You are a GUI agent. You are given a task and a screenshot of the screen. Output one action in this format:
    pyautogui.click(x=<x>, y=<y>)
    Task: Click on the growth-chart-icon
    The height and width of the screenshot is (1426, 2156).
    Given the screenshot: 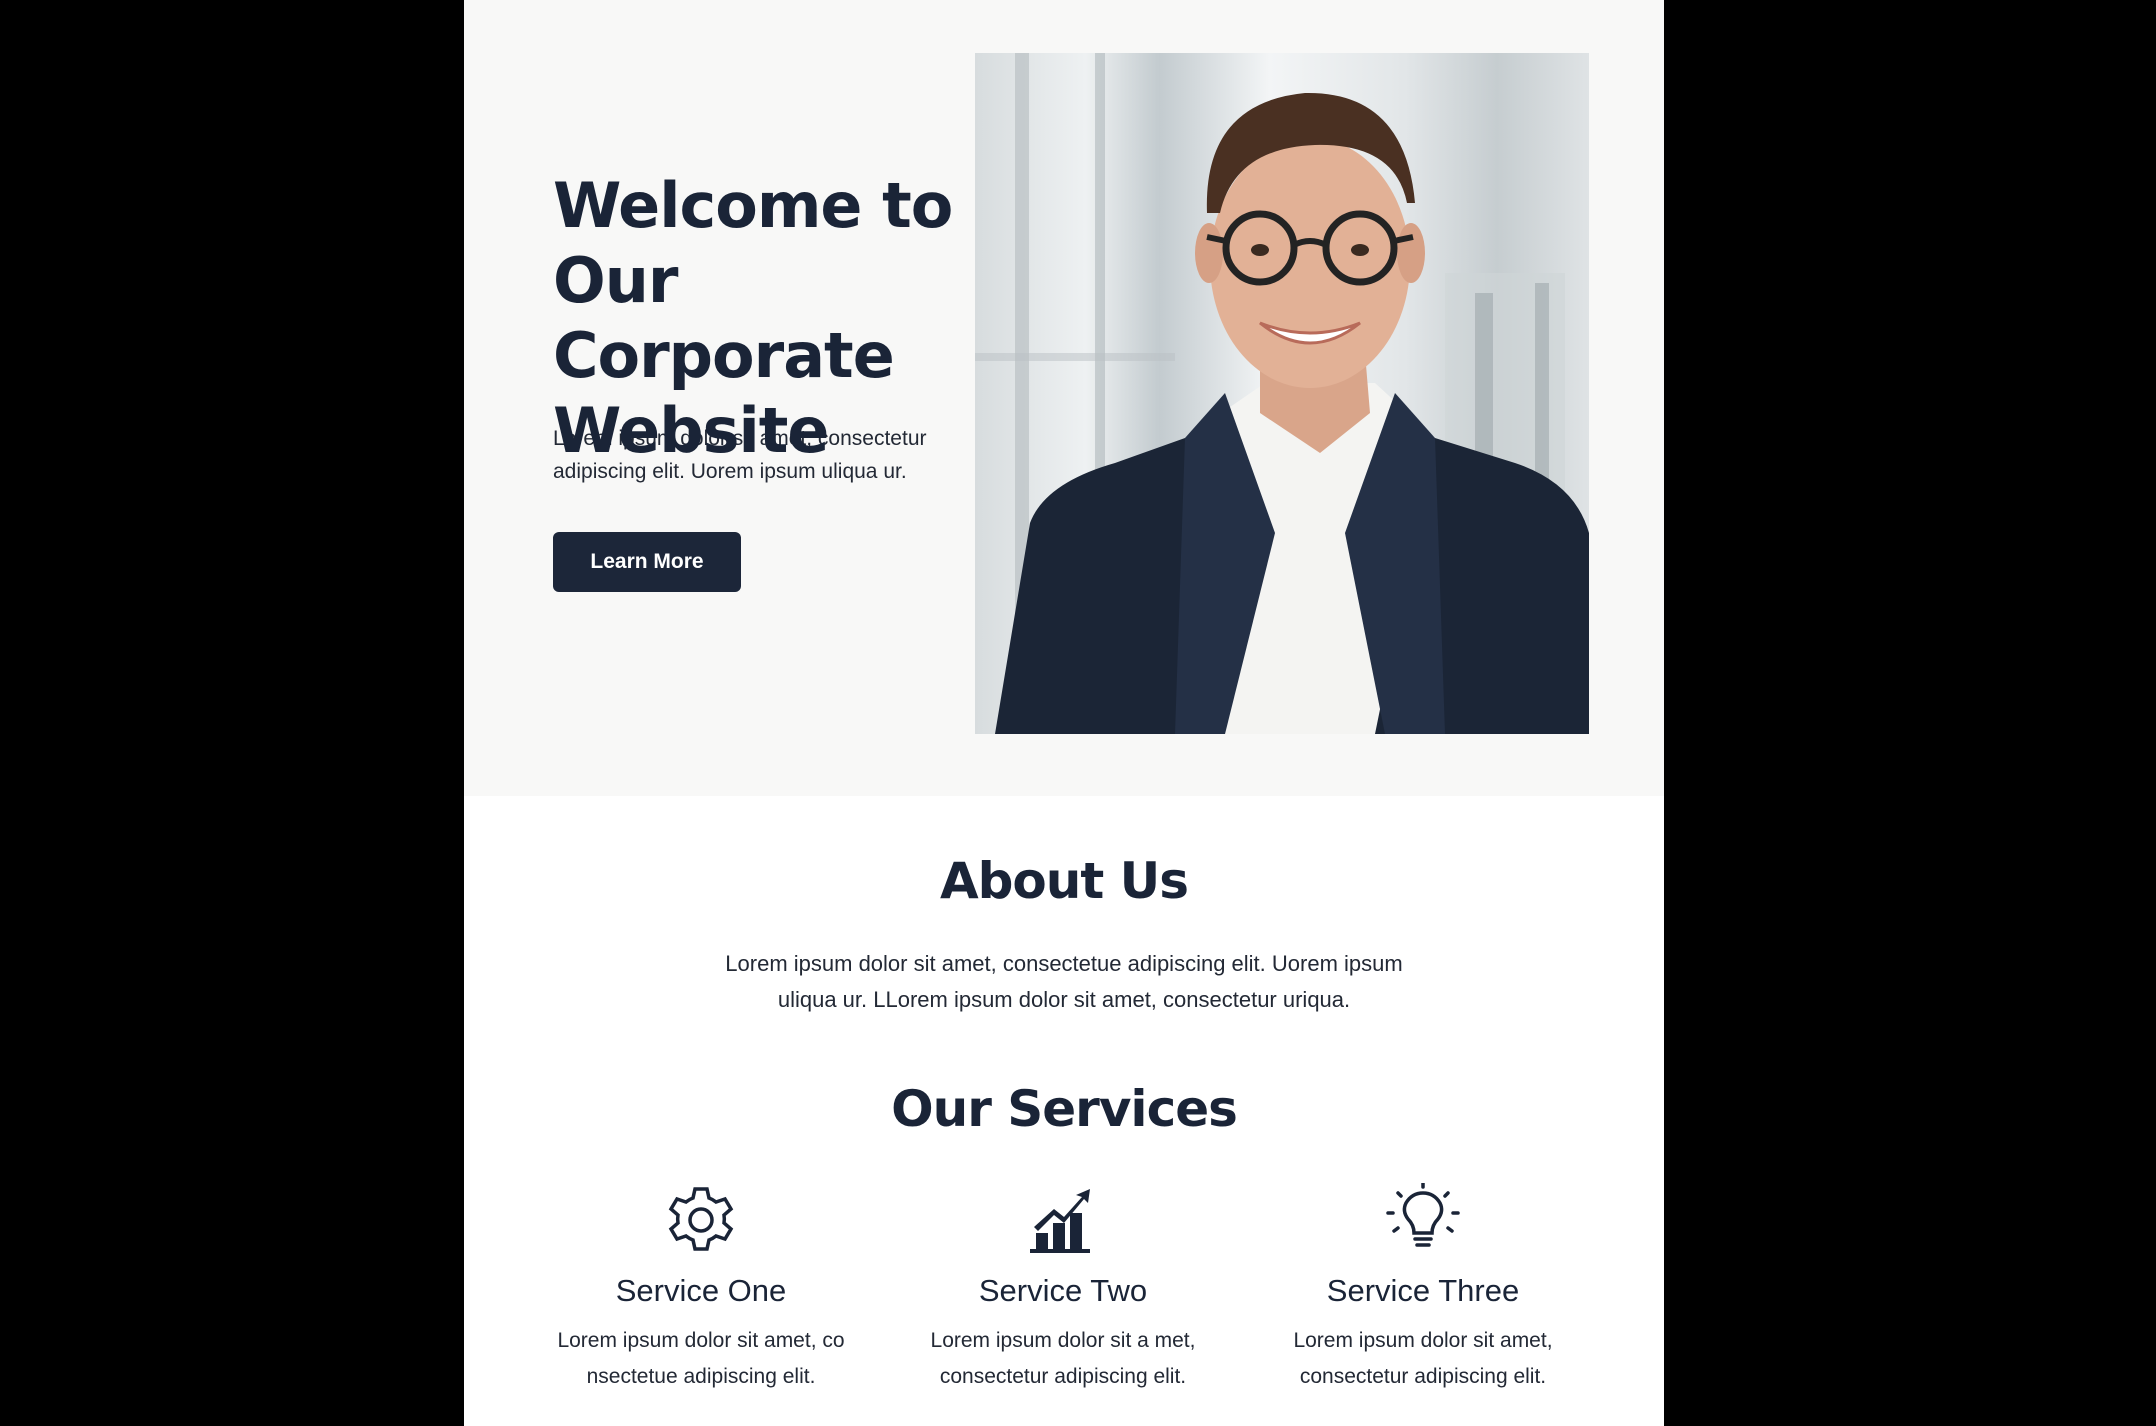 What is the action you would take?
    pyautogui.click(x=1060, y=1221)
    